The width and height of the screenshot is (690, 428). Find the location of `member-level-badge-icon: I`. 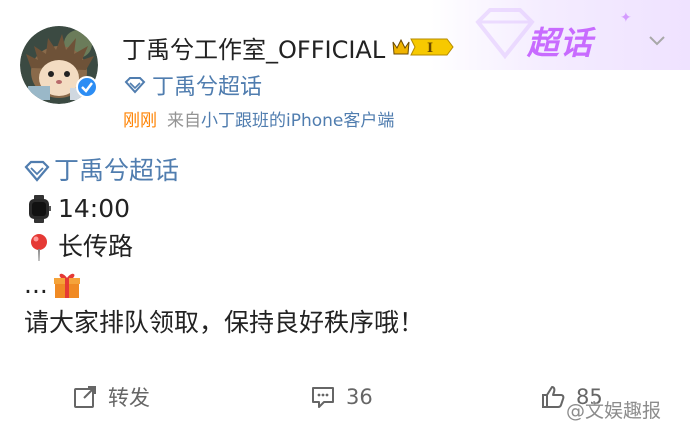

member-level-badge-icon: I is located at coordinates (423, 47).